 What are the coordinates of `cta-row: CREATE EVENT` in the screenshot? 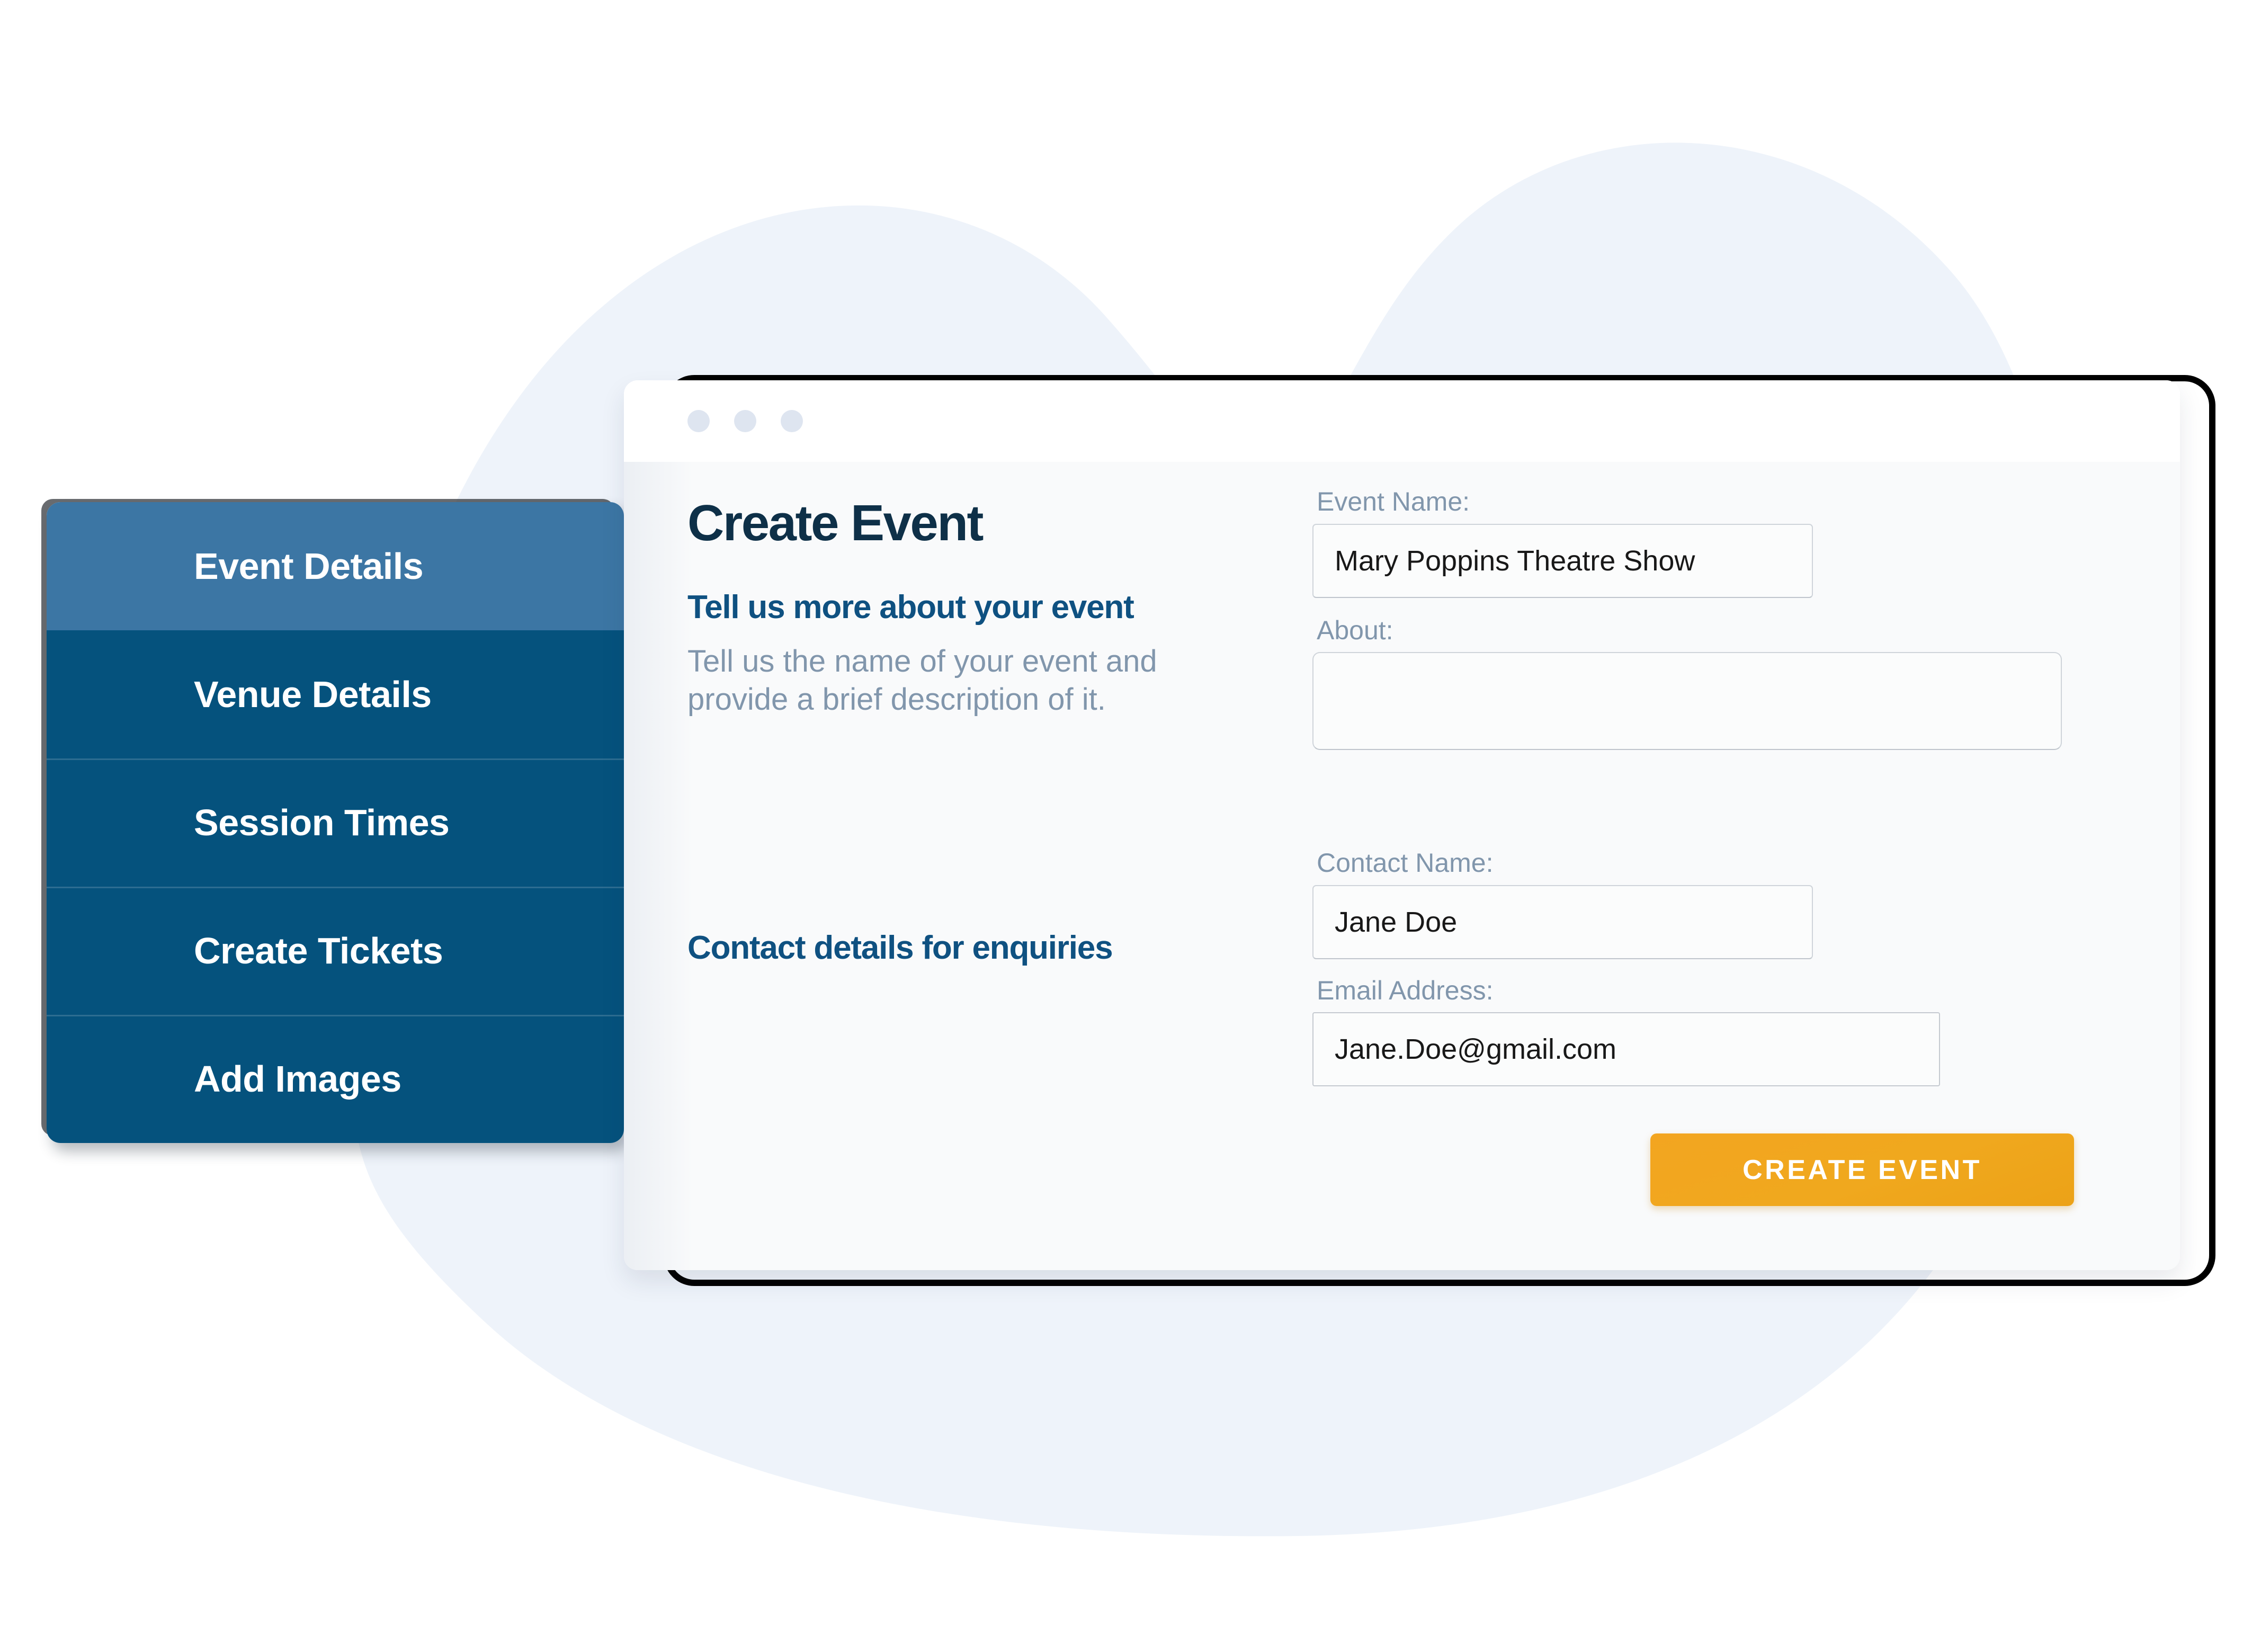 It's located at (1862, 1169).